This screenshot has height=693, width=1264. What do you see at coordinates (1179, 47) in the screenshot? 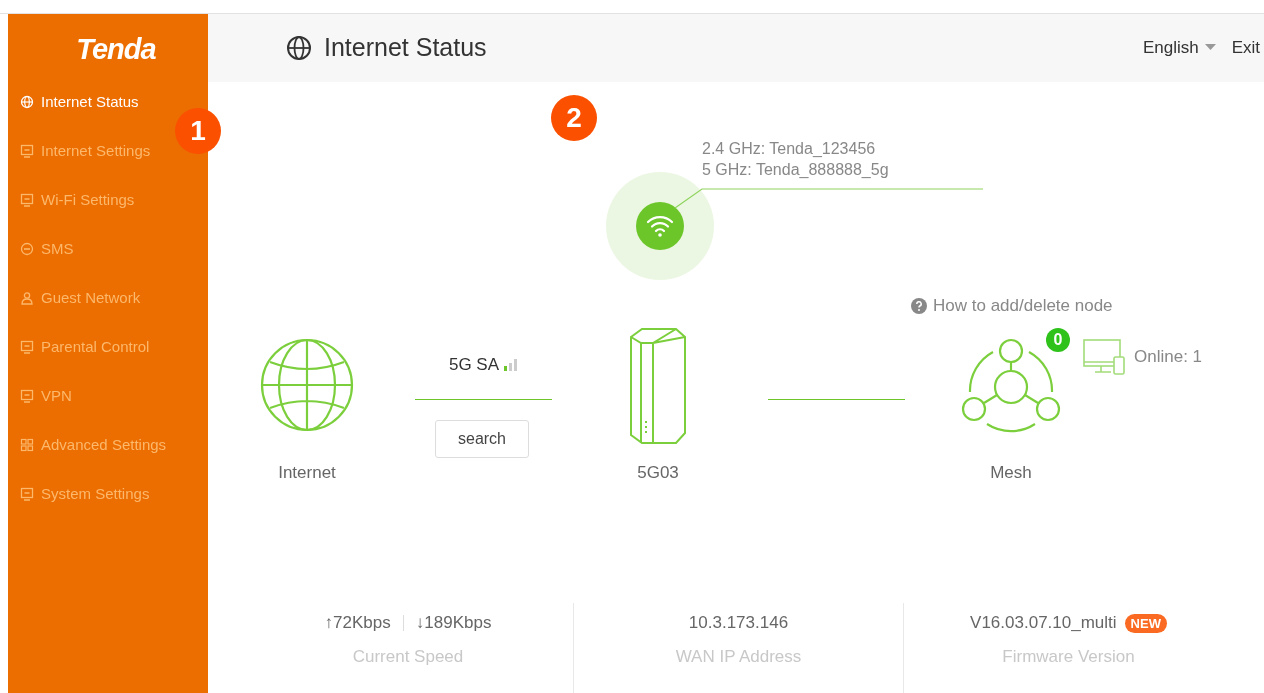
I see `language-dropdown: English` at bounding box center [1179, 47].